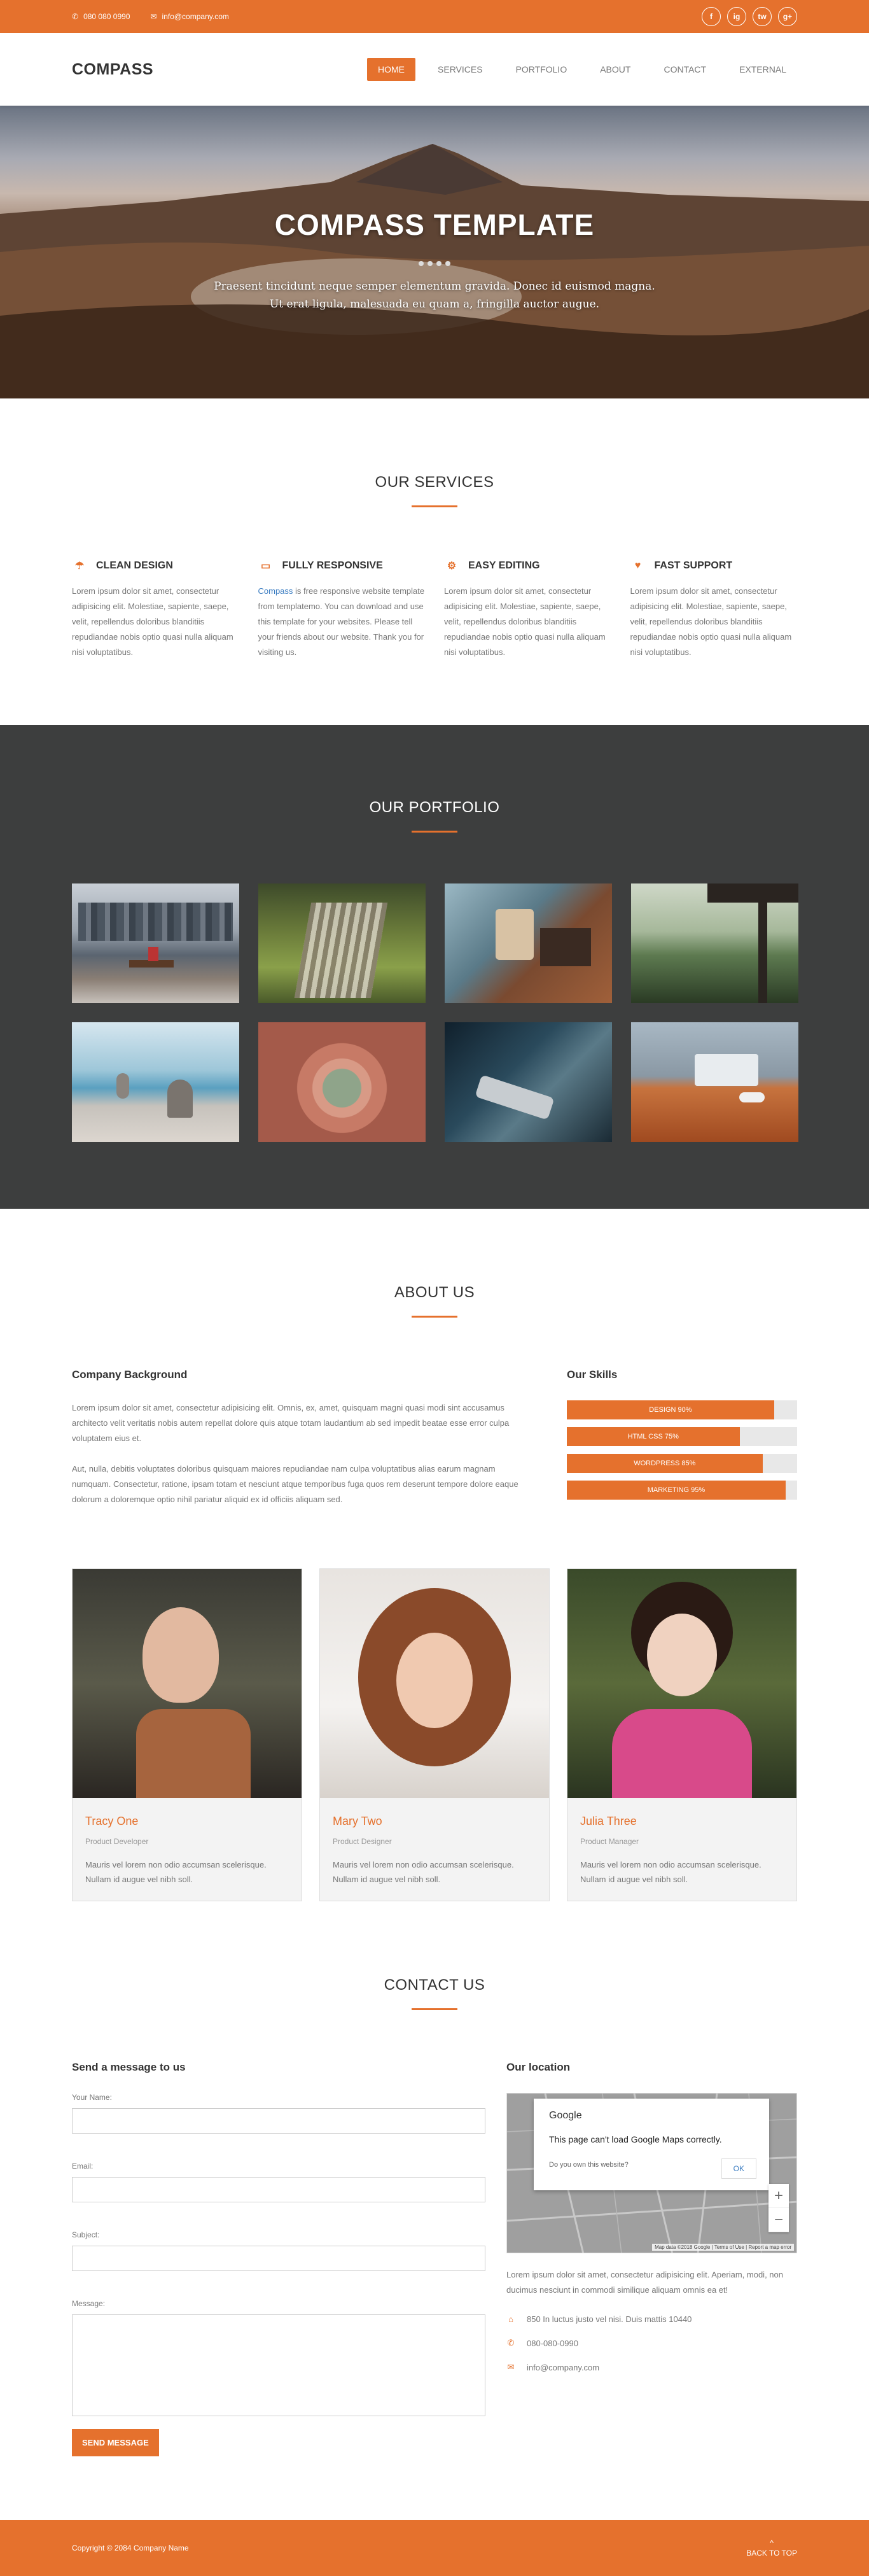 This screenshot has width=869, height=2576. What do you see at coordinates (265, 567) in the screenshot?
I see `monitor-icon: ▭` at bounding box center [265, 567].